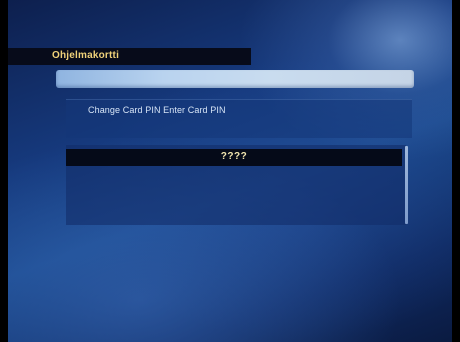 The height and width of the screenshot is (342, 460). I want to click on menu-title: Ohjelmakortti, so click(86, 55).